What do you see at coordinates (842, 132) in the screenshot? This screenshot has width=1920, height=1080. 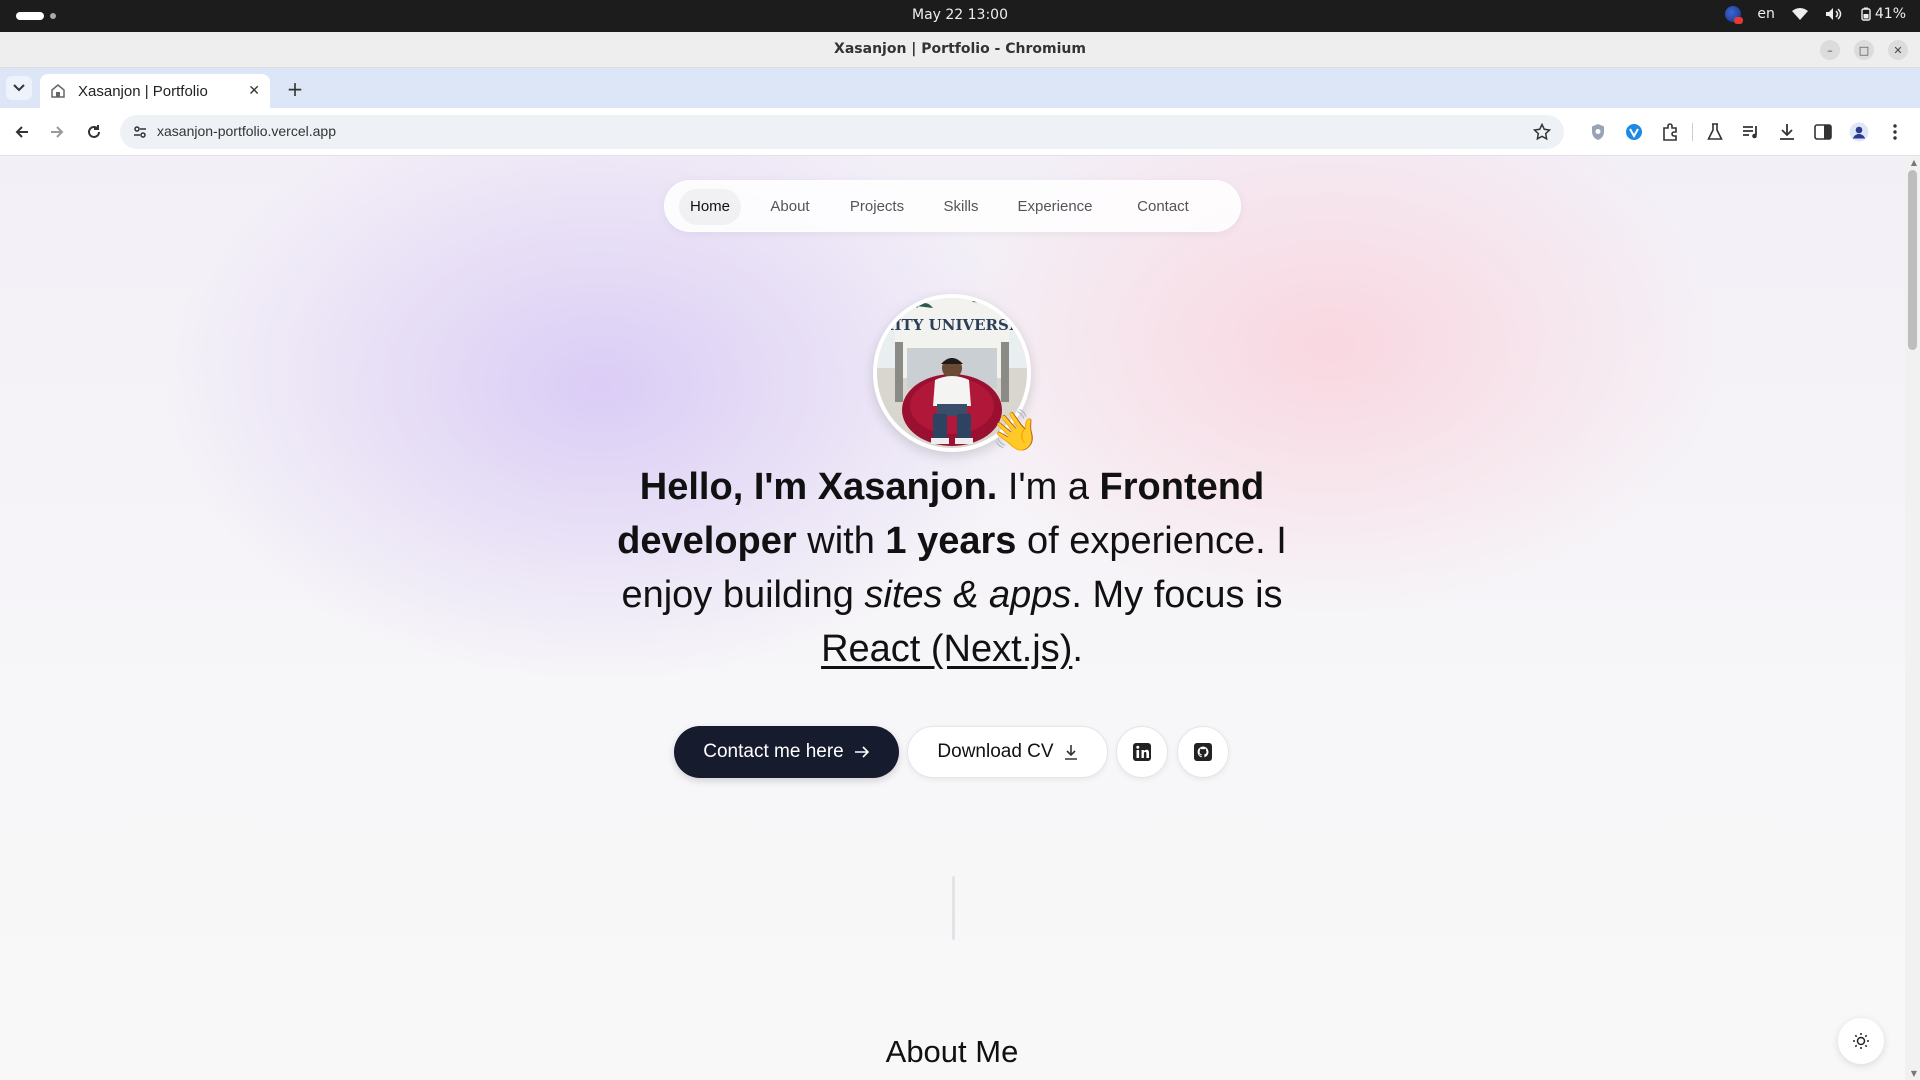 I see `address-bar: xasanjon-portfolio.vercel.app` at bounding box center [842, 132].